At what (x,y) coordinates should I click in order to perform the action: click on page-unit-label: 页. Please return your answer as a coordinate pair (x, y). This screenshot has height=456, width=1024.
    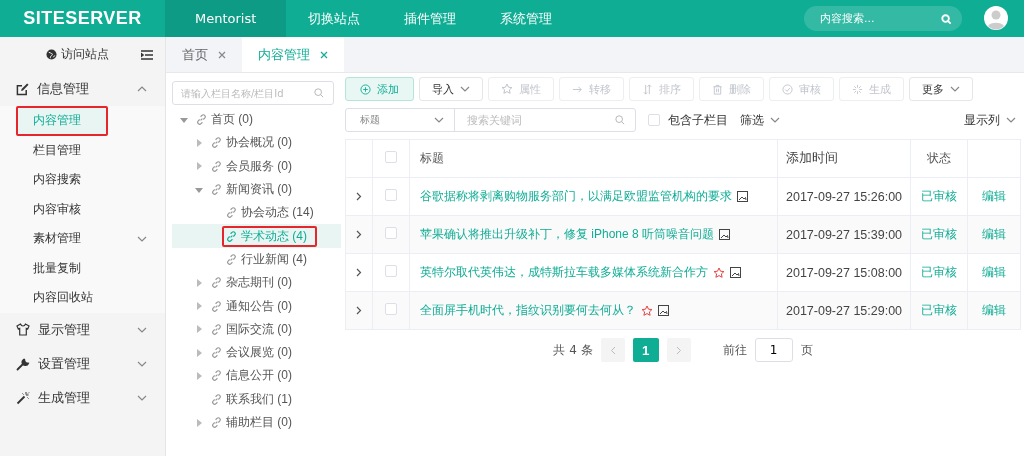
    Looking at the image, I should click on (806, 350).